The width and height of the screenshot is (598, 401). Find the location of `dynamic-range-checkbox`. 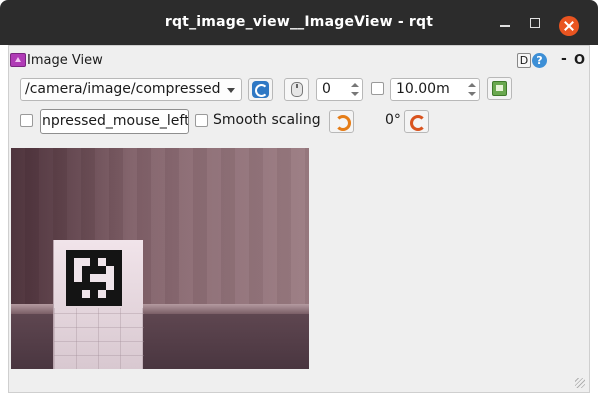

dynamic-range-checkbox is located at coordinates (377, 88).